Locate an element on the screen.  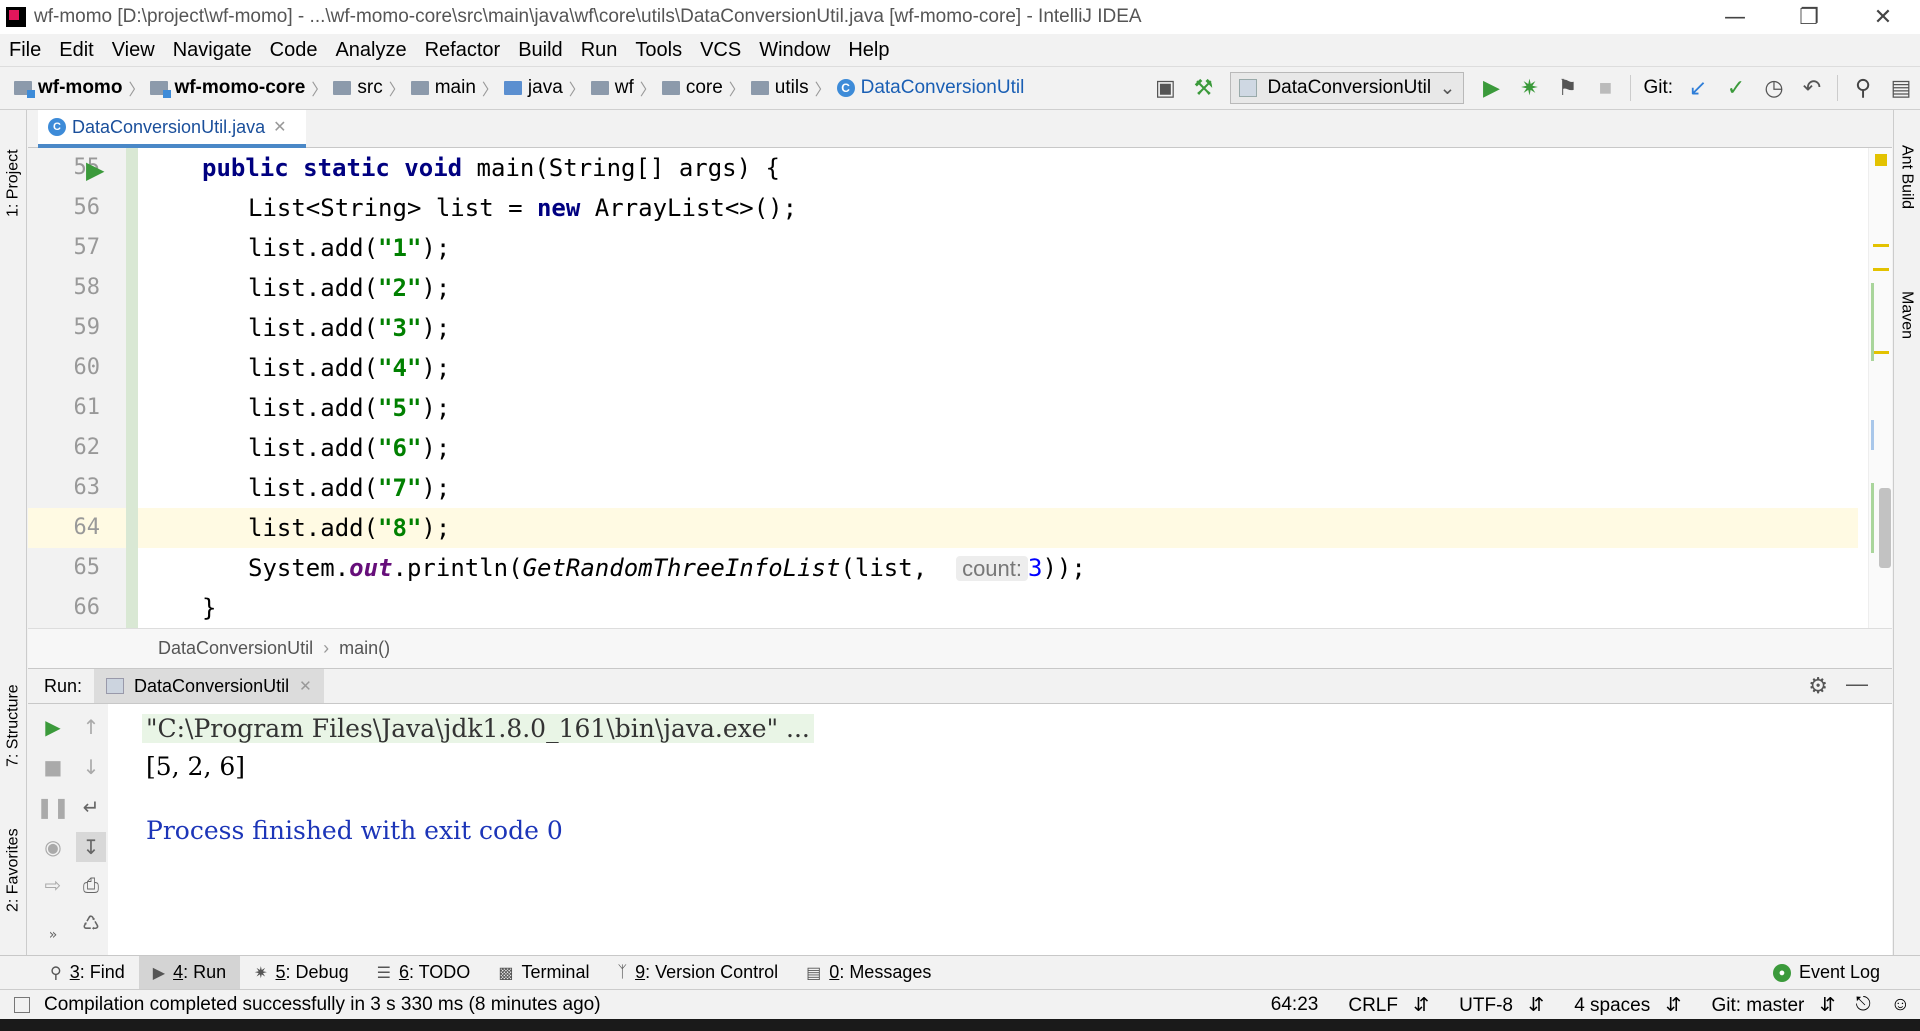
print-icon: ⎙ is located at coordinates (91, 885).